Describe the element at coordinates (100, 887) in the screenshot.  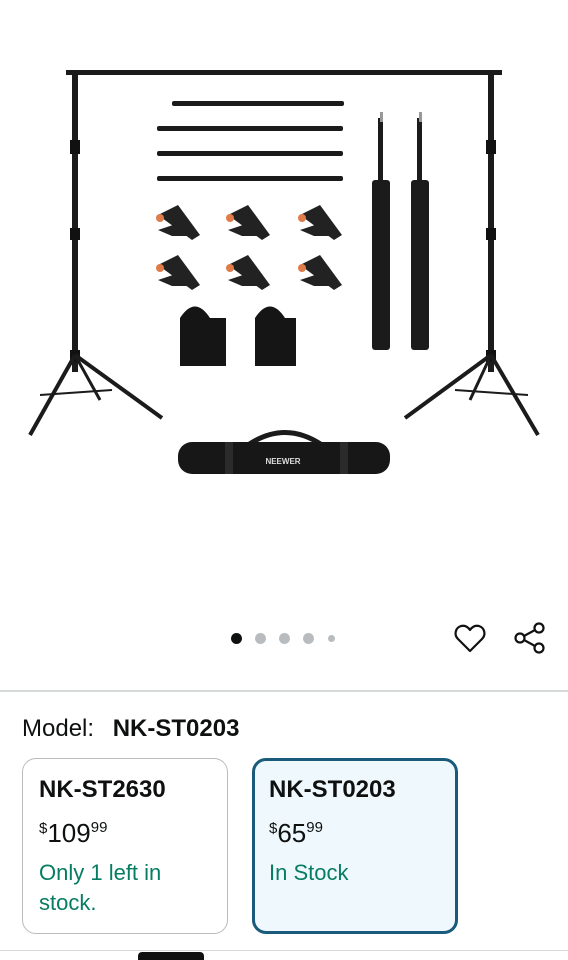
I see `option-stock-status: Only 1 left in stock.` at that location.